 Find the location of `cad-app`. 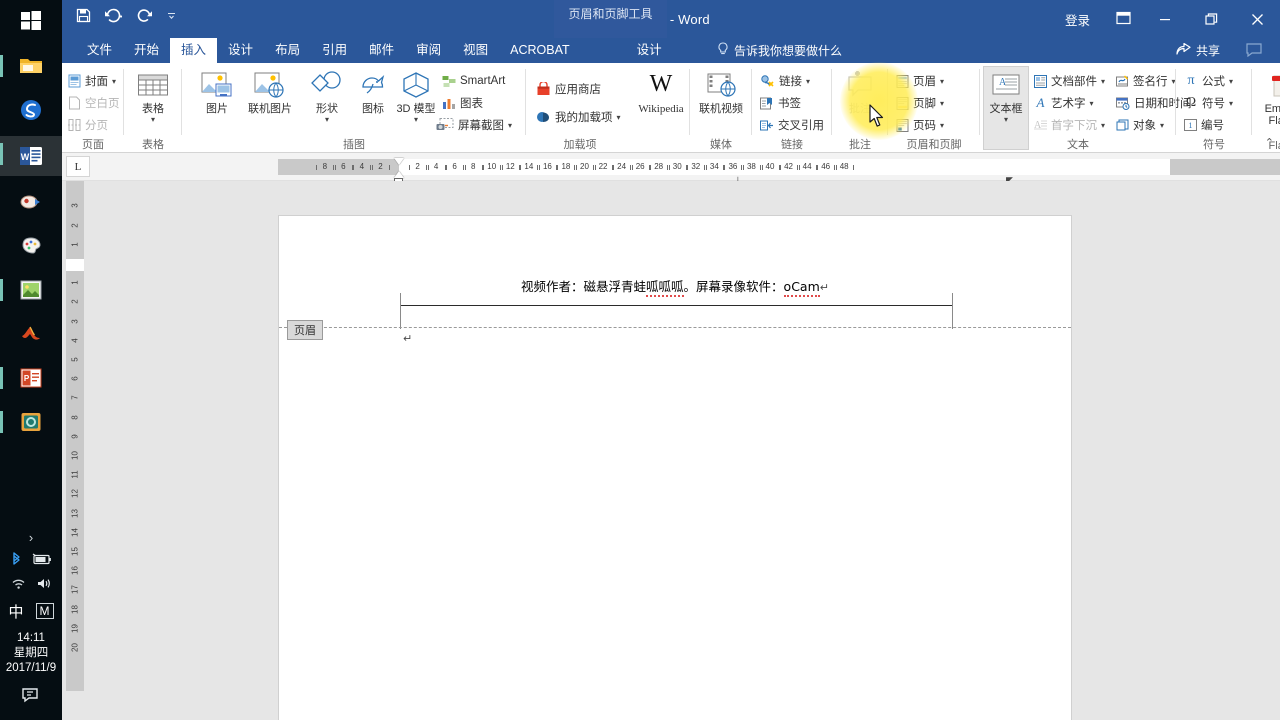

cad-app is located at coordinates (31, 422).